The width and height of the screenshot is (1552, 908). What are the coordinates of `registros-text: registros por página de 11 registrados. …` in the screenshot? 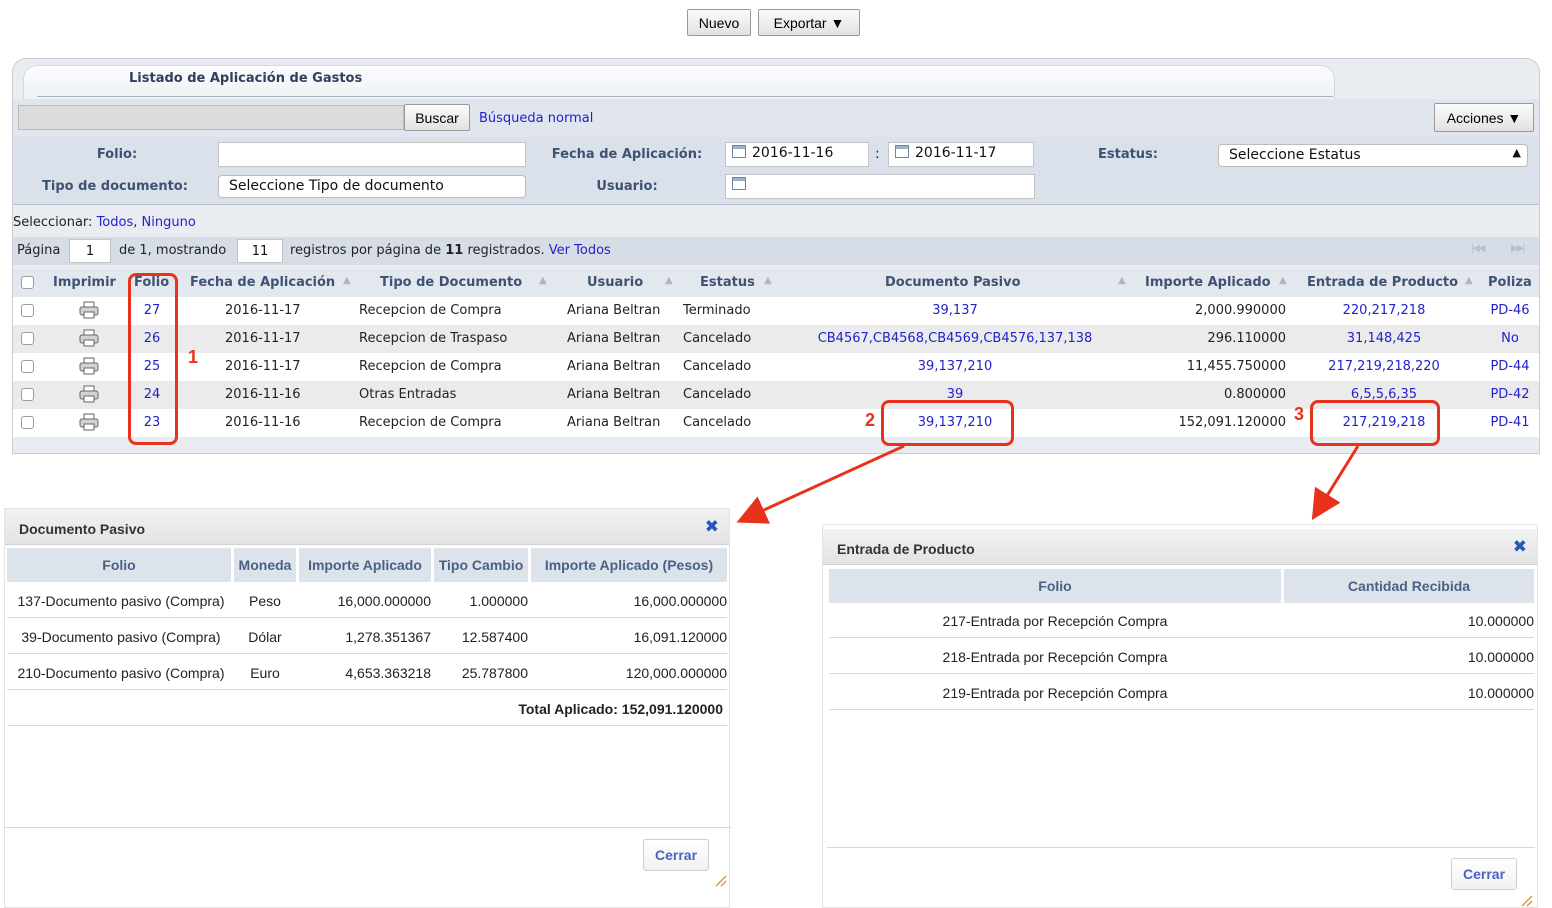 It's located at (450, 250).